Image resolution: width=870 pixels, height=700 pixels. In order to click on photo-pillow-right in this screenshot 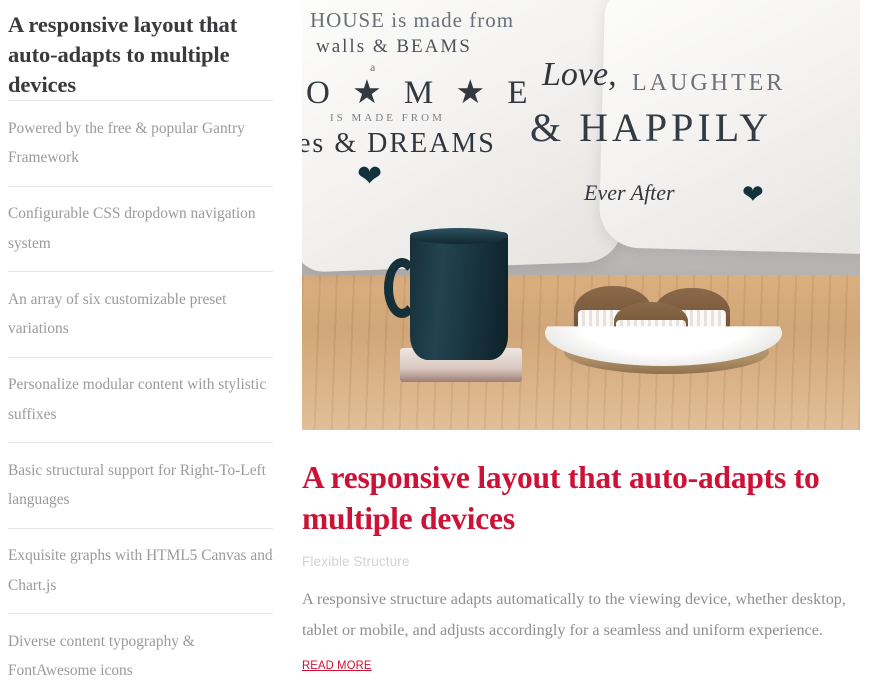, I will do `click(729, 127)`.